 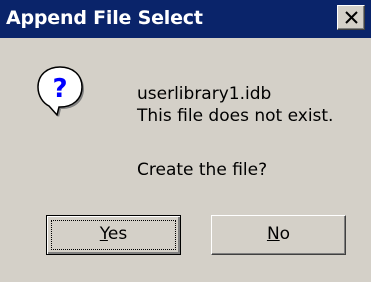 I want to click on filename-text: userlibrary1.idb, so click(x=204, y=94).